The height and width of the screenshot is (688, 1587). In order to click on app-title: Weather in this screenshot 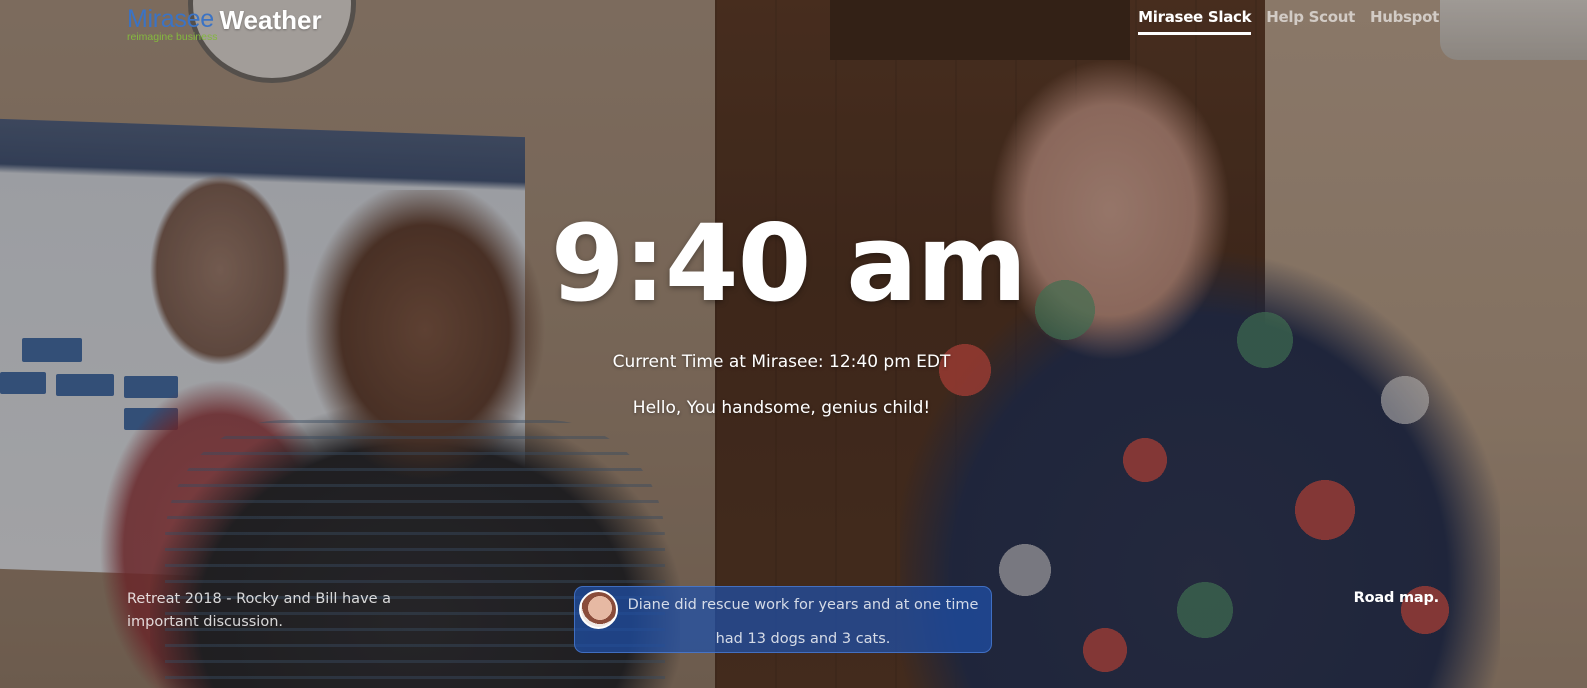, I will do `click(270, 20)`.